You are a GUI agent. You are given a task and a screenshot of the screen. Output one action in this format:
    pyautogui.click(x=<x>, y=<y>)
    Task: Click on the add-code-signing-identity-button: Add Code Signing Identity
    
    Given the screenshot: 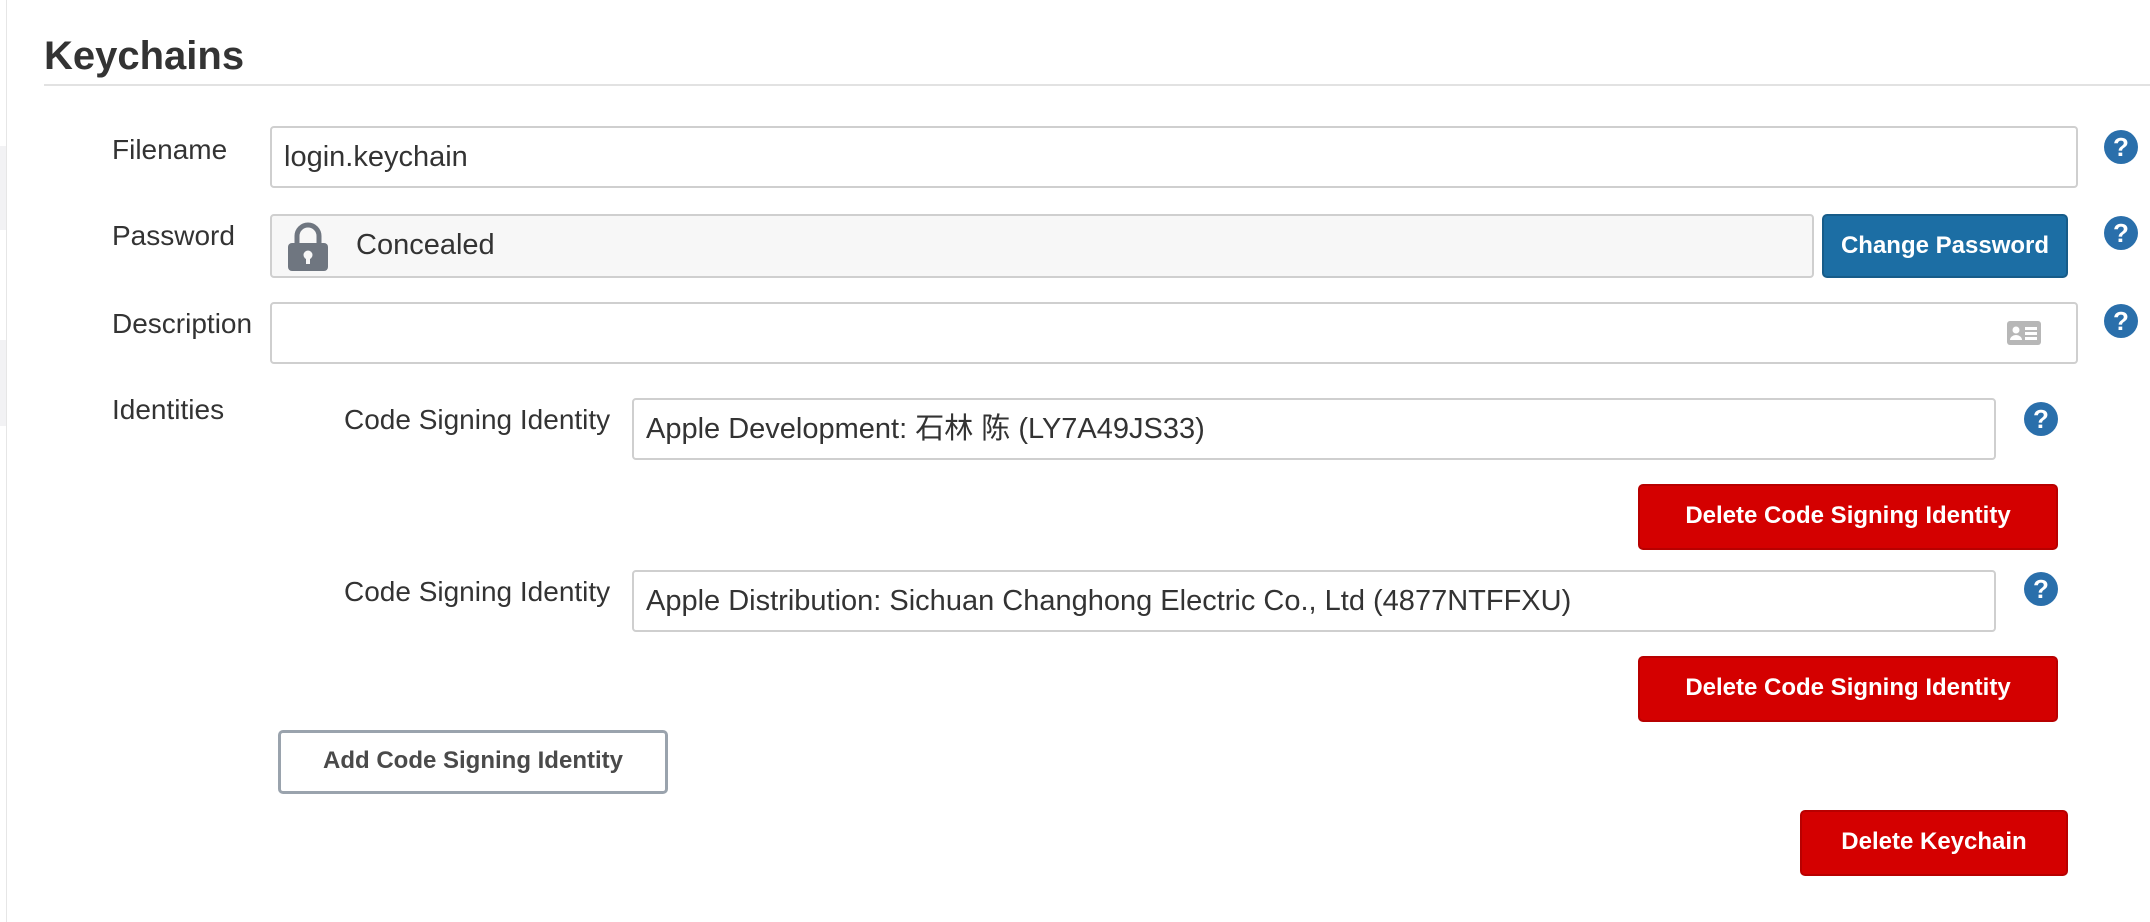 What is the action you would take?
    pyautogui.click(x=473, y=762)
    